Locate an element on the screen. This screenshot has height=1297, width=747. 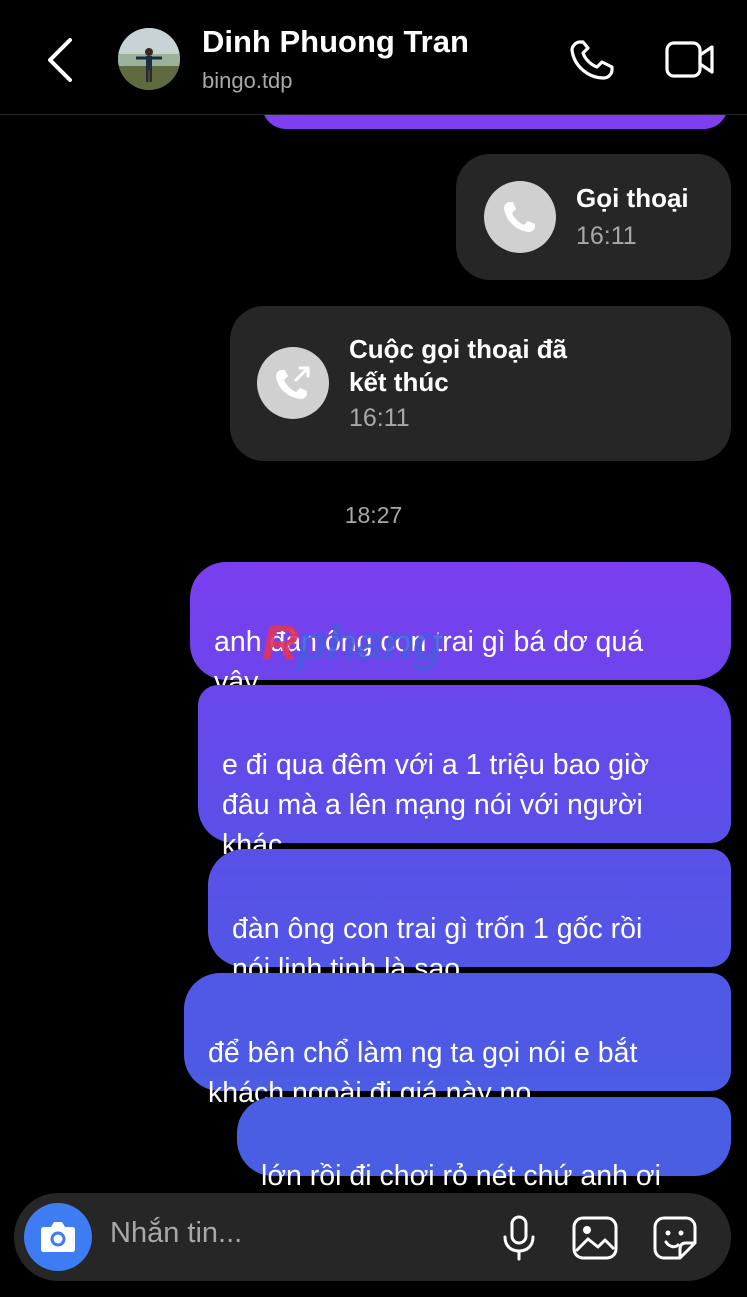
sticker-icon is located at coordinates (675, 1238).